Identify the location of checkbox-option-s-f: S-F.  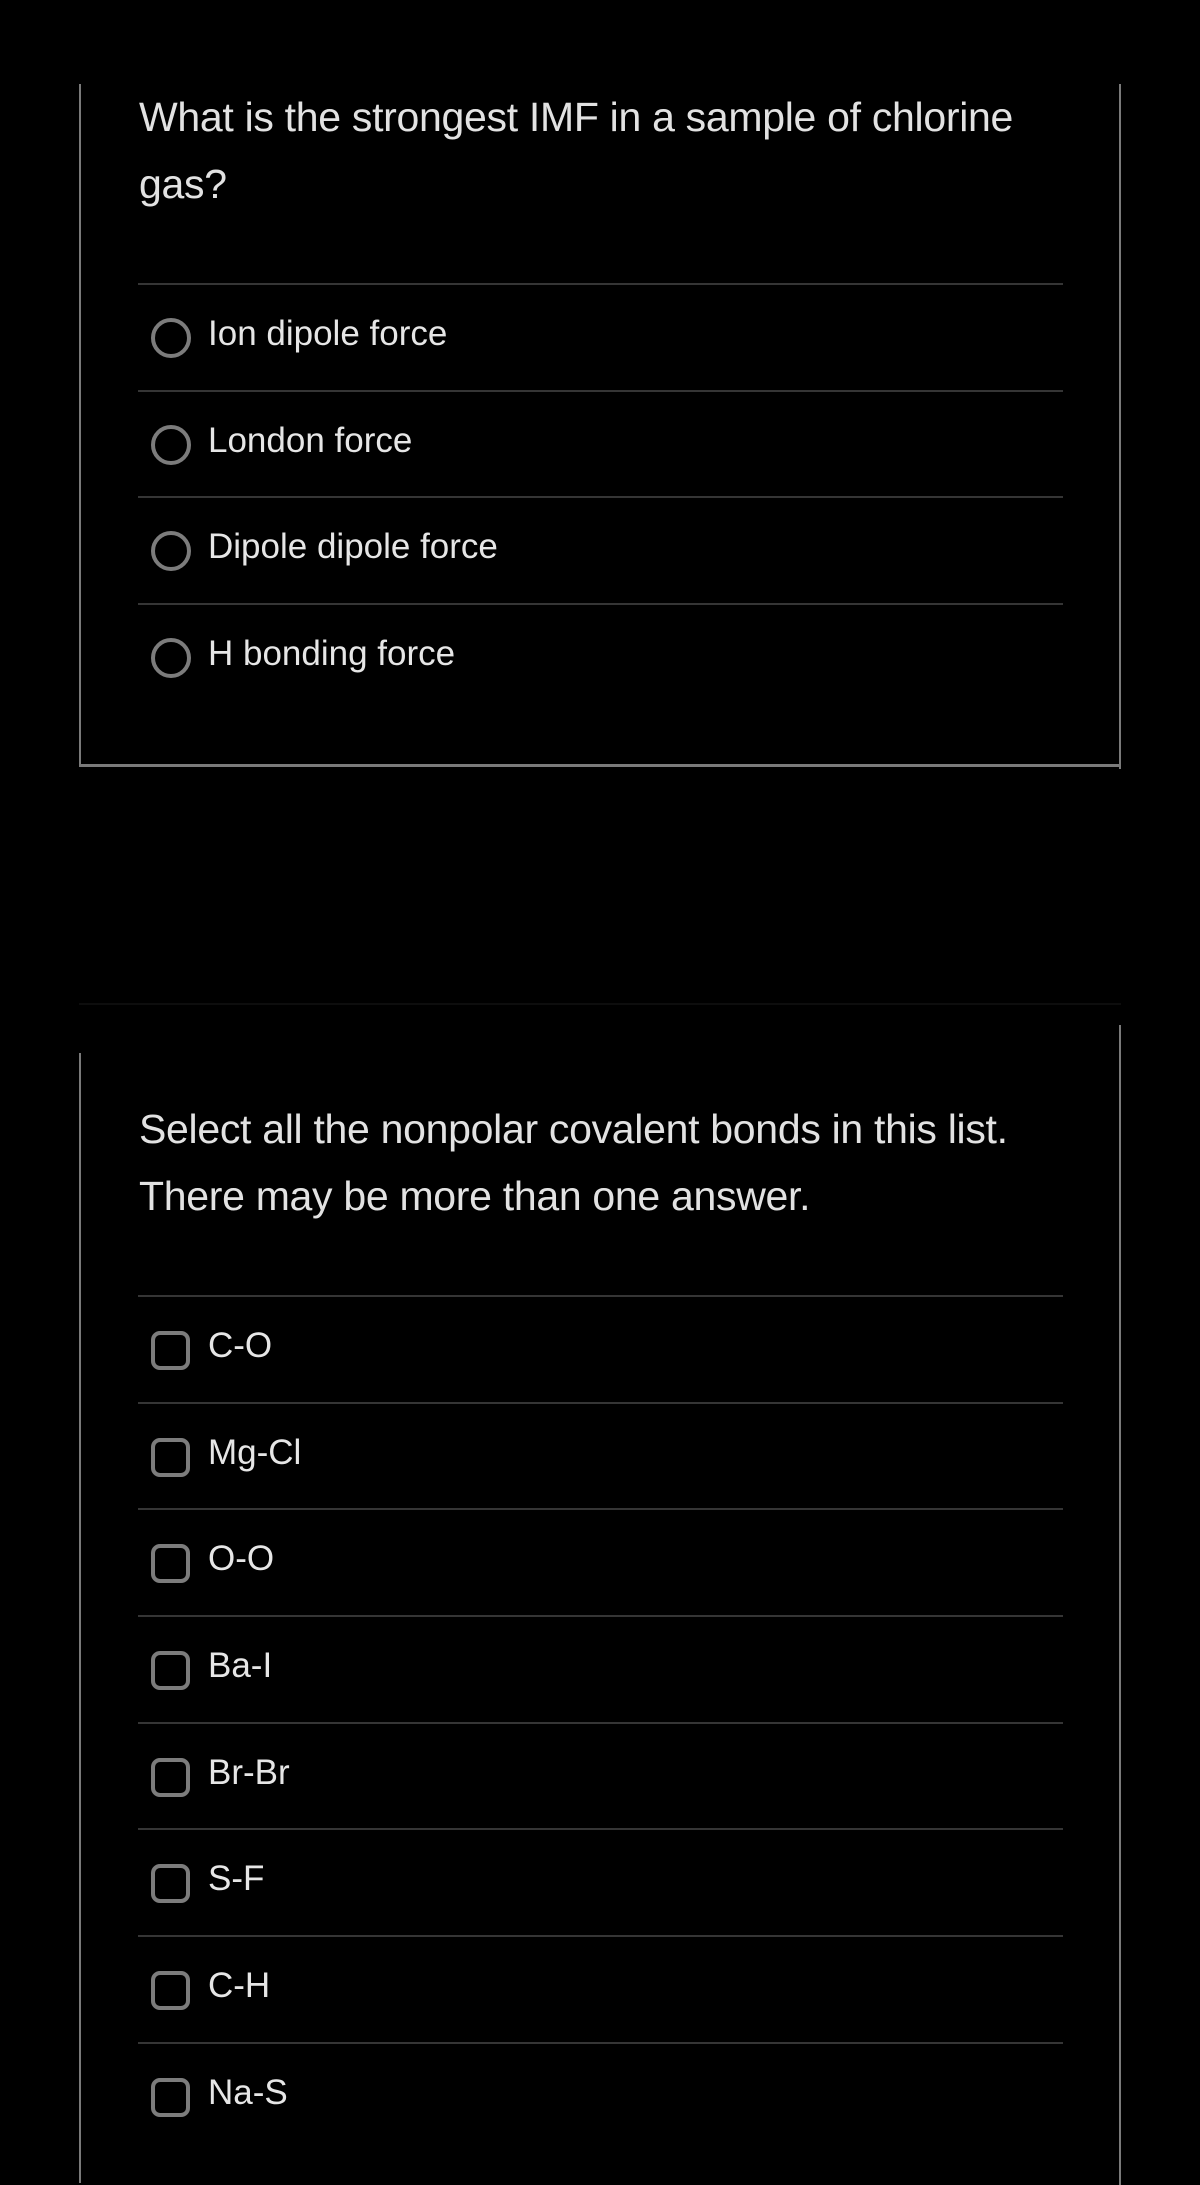
(600, 1881).